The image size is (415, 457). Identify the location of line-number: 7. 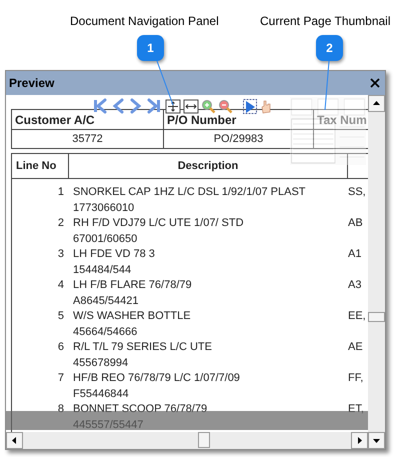
(60, 378).